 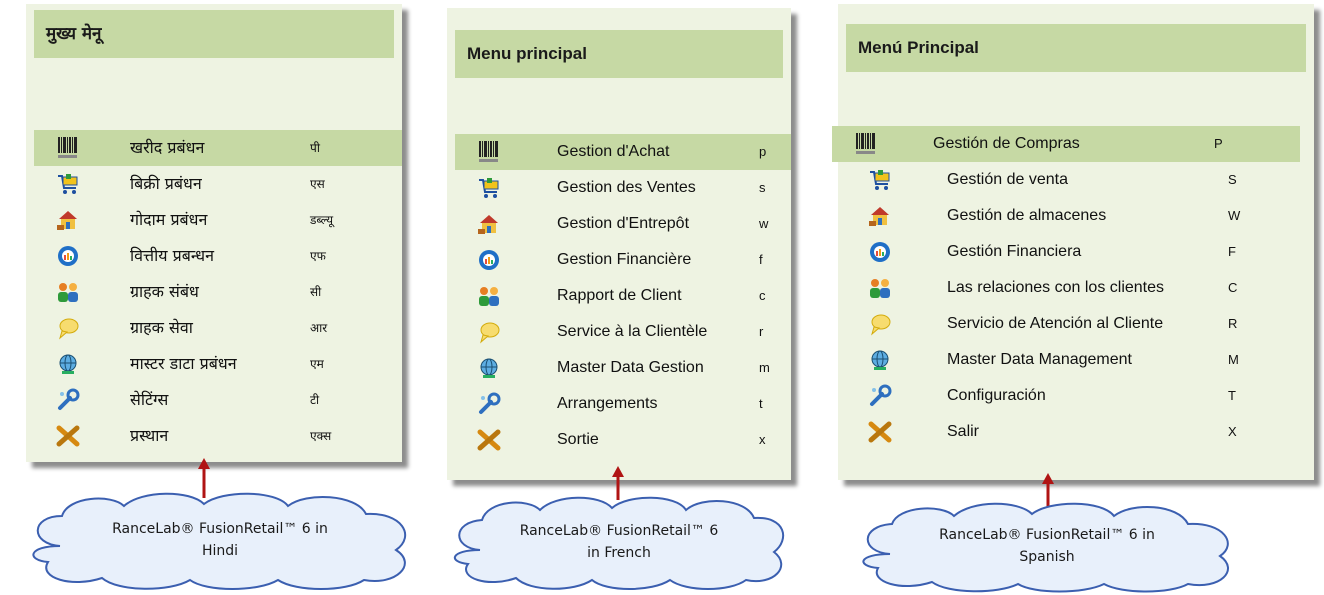 What do you see at coordinates (578, 439) in the screenshot?
I see `menu-item-label: Sortie` at bounding box center [578, 439].